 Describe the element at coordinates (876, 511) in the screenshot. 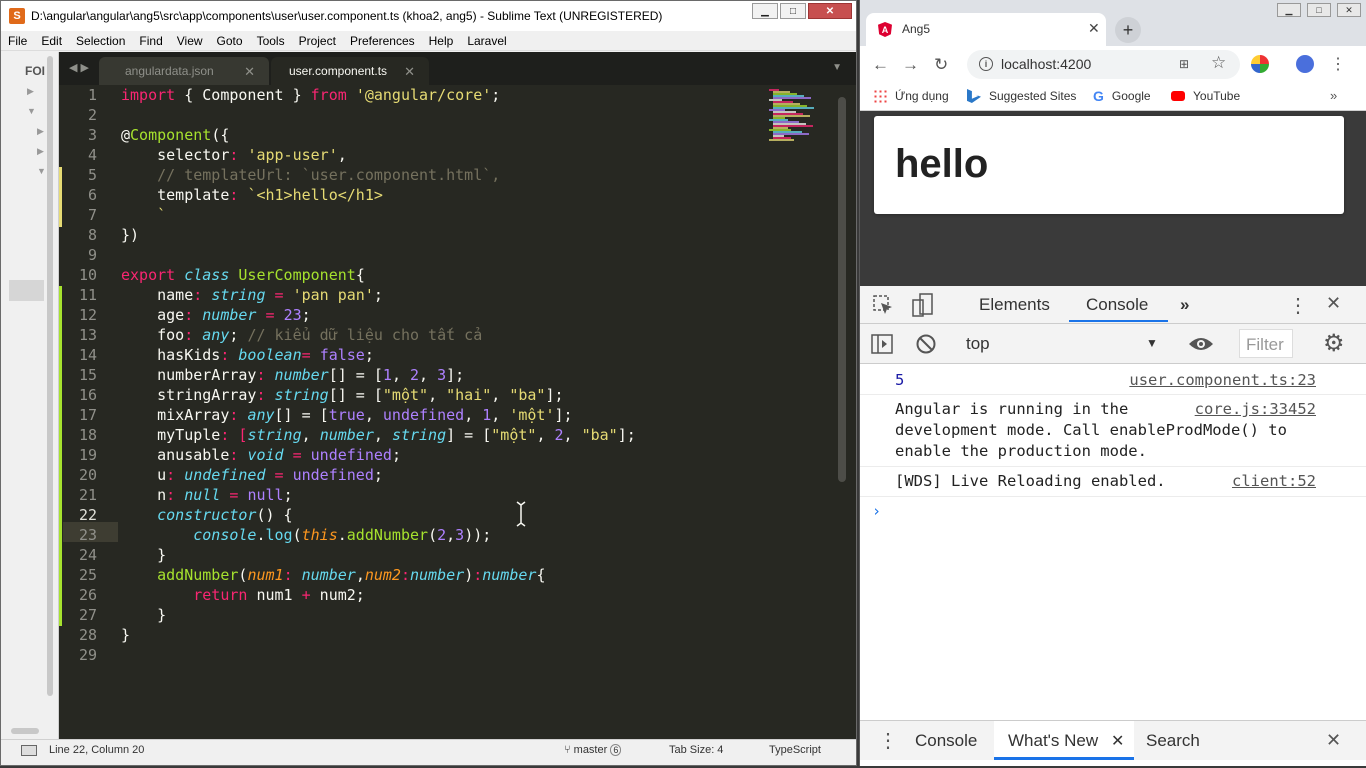

I see `console-prompt-icon: ›` at that location.